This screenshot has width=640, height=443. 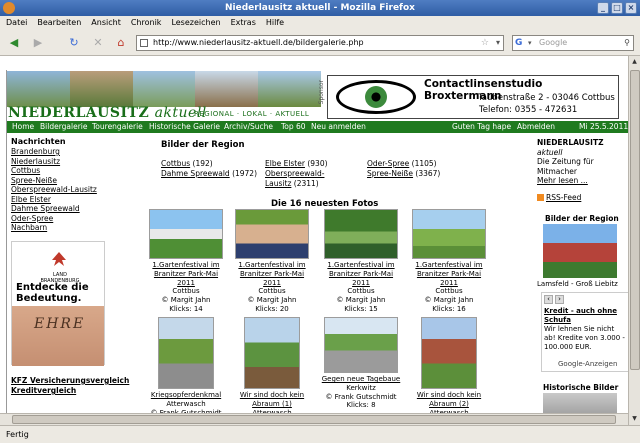 I want to click on close-button: ×, so click(x=631, y=8).